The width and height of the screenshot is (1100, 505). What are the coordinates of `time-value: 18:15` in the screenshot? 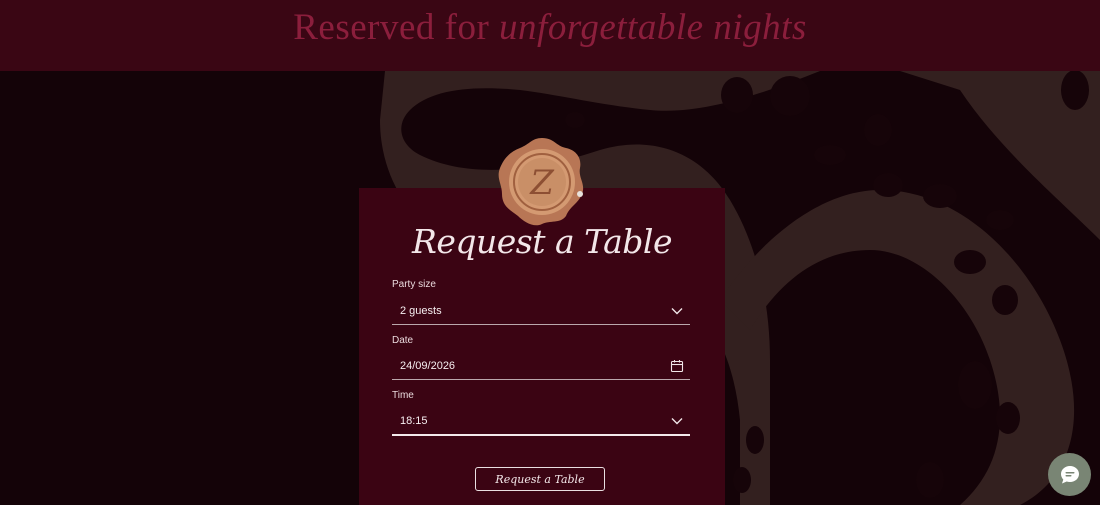 It's located at (414, 421).